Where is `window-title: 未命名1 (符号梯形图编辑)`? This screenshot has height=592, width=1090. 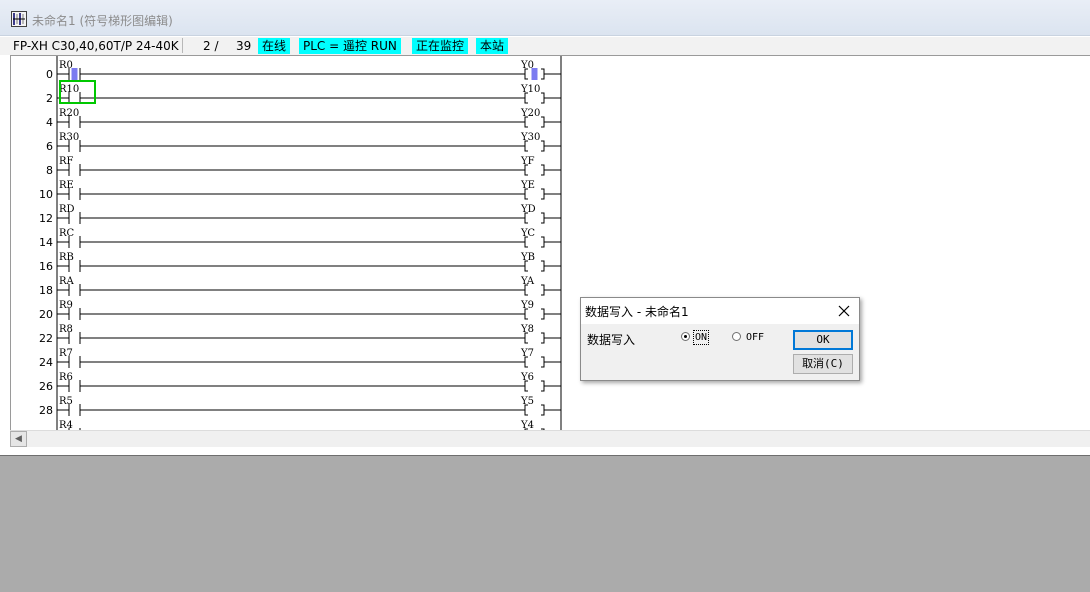
window-title: 未命名1 (符号梯形图编辑) is located at coordinates (102, 21).